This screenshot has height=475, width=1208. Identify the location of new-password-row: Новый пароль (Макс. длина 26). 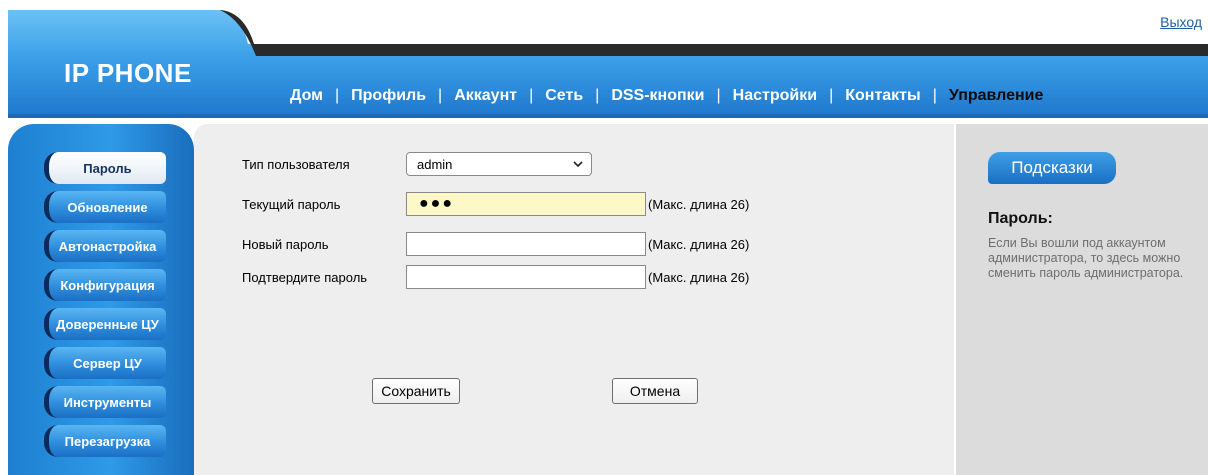
(495, 244).